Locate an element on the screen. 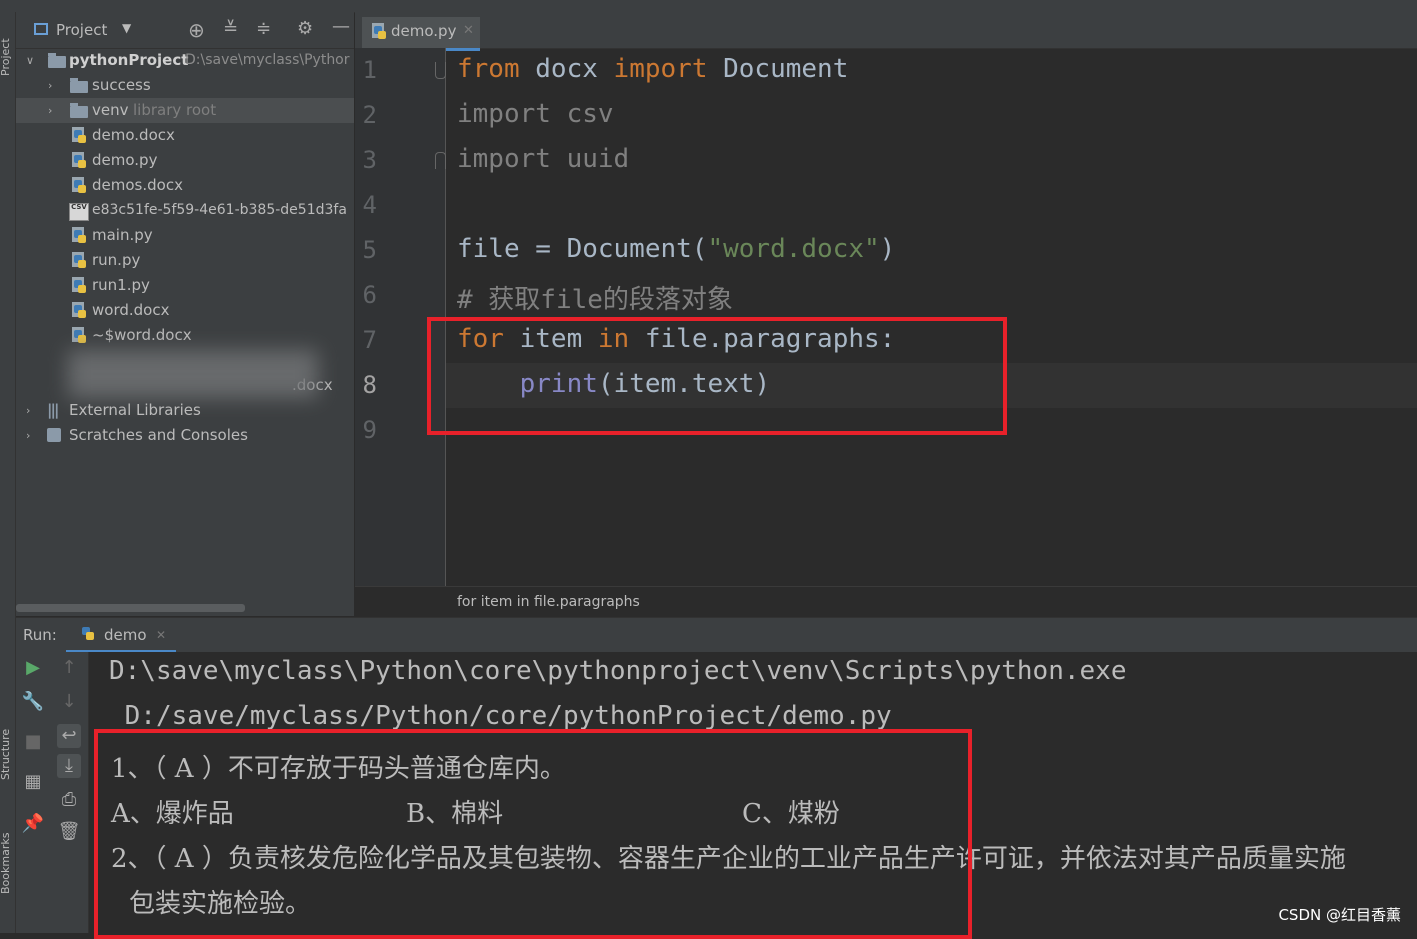 The height and width of the screenshot is (939, 1417). highlight-box-output is located at coordinates (533, 834).